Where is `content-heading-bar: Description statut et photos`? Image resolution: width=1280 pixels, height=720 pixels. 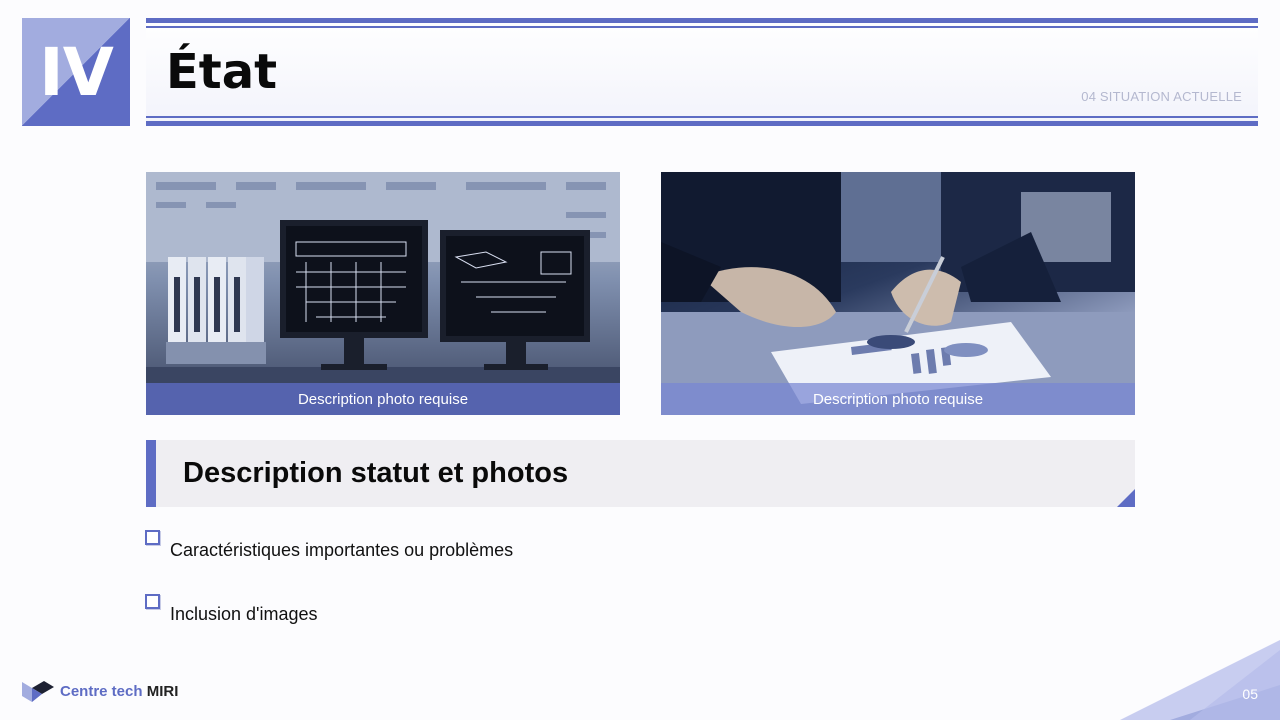 content-heading-bar: Description statut et photos is located at coordinates (640, 473).